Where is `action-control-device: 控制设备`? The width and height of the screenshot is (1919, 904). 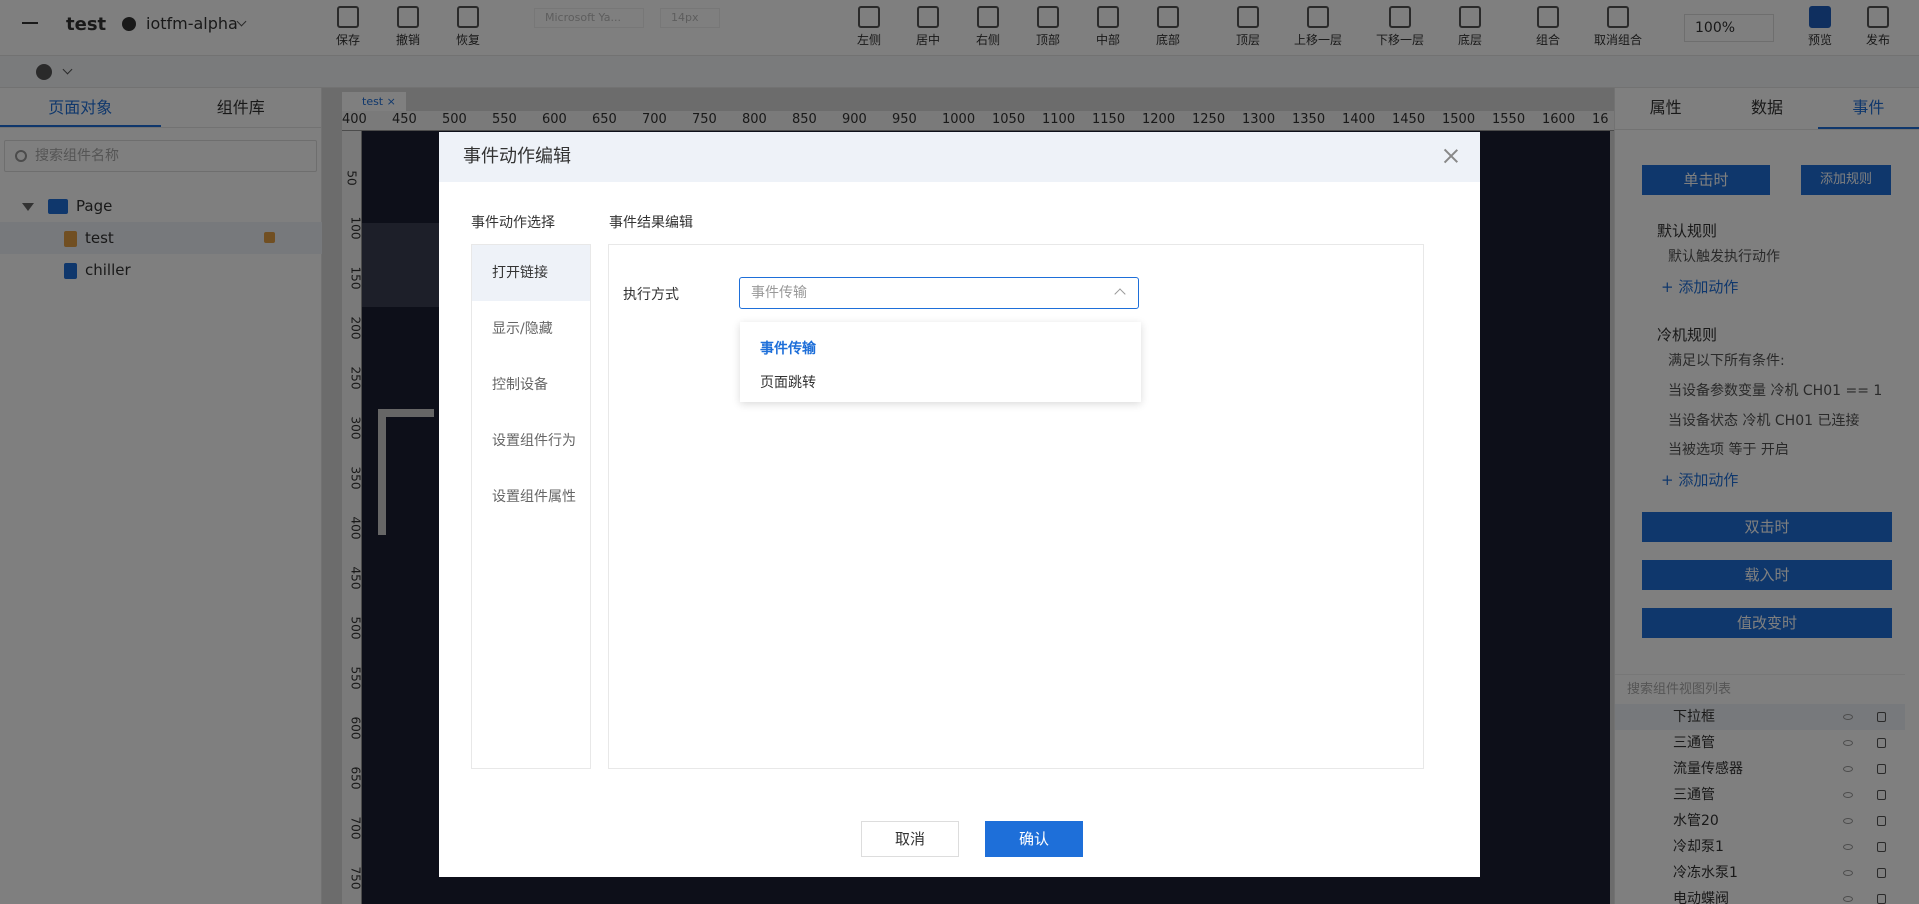 action-control-device: 控制设备 is located at coordinates (531, 385).